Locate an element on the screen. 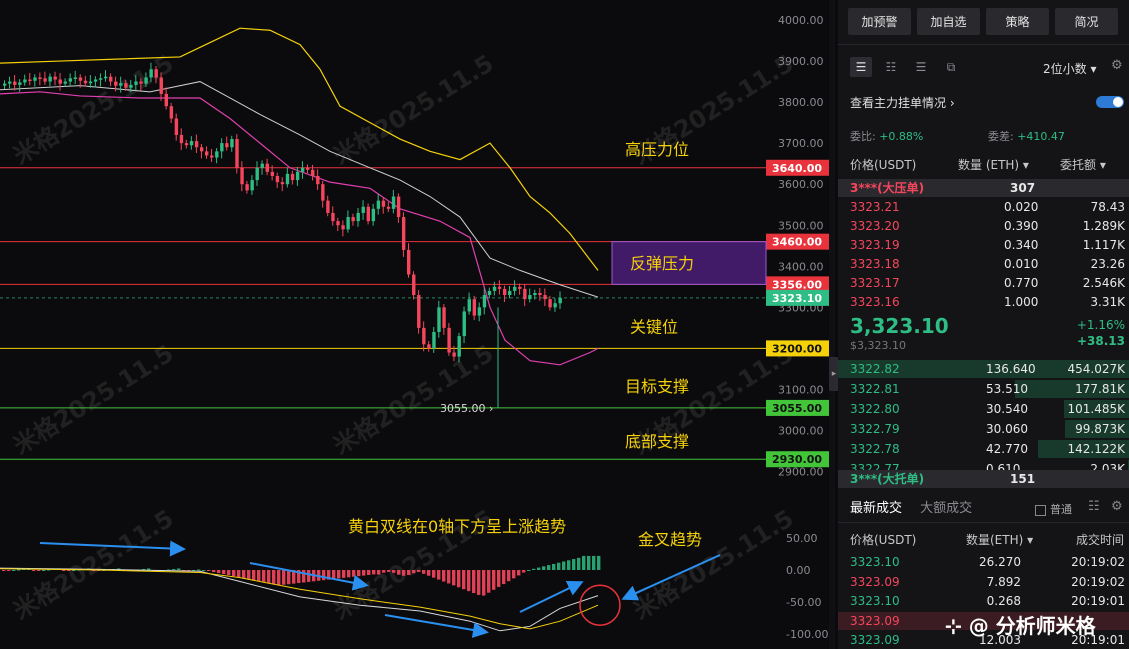 The height and width of the screenshot is (649, 1129). ask-row: 3323.21 0.020 78.43 is located at coordinates (983, 207).